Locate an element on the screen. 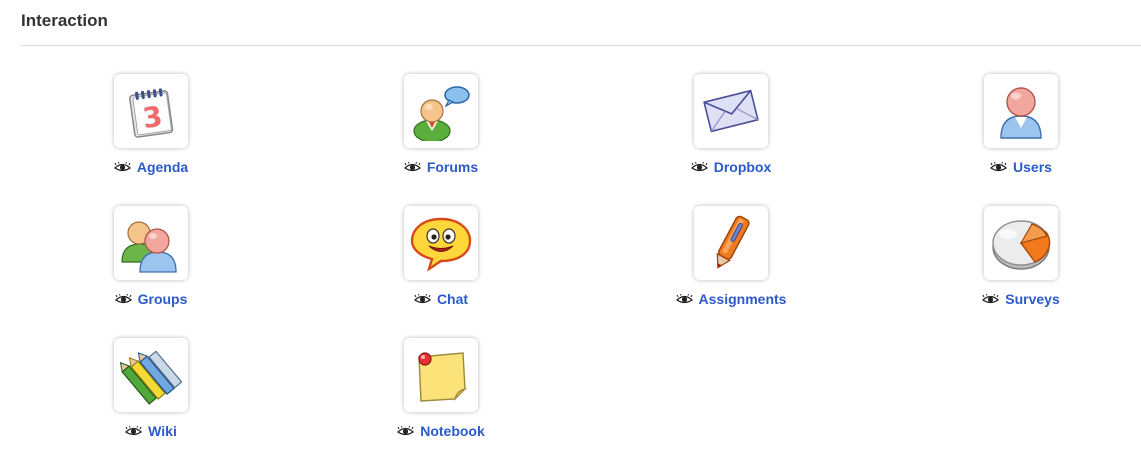 Image resolution: width=1141 pixels, height=464 pixels. tool-label: Wiki is located at coordinates (162, 431).